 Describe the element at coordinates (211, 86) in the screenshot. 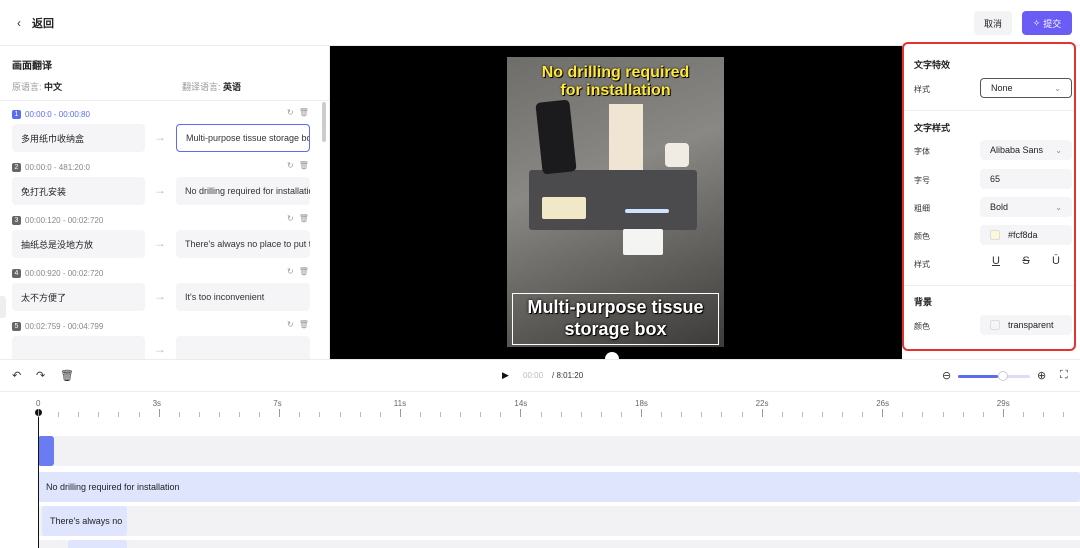

I see `target-language: 翻译语言: 英语` at that location.